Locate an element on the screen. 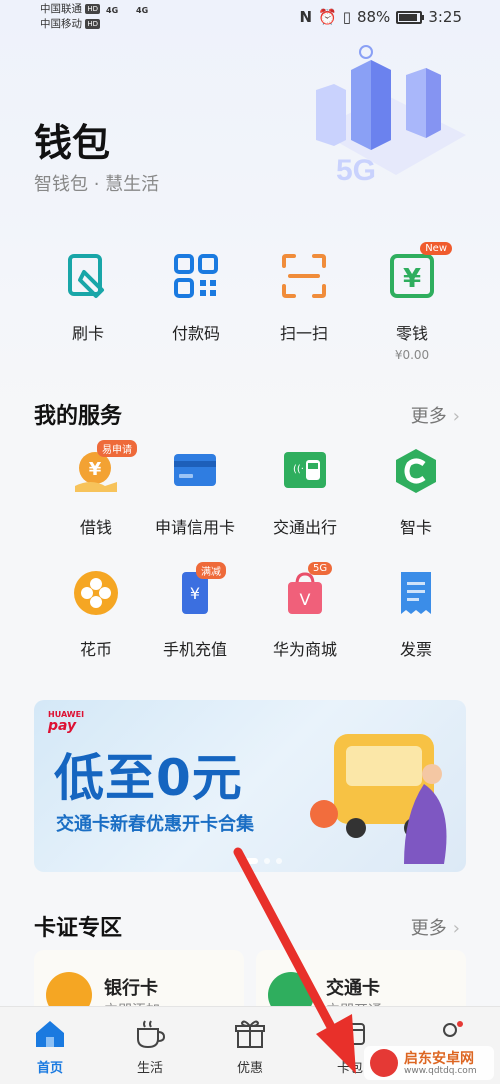 Image resolution: width=500 pixels, height=1084 pixels. service-label: 手机充值 is located at coordinates (194, 649).